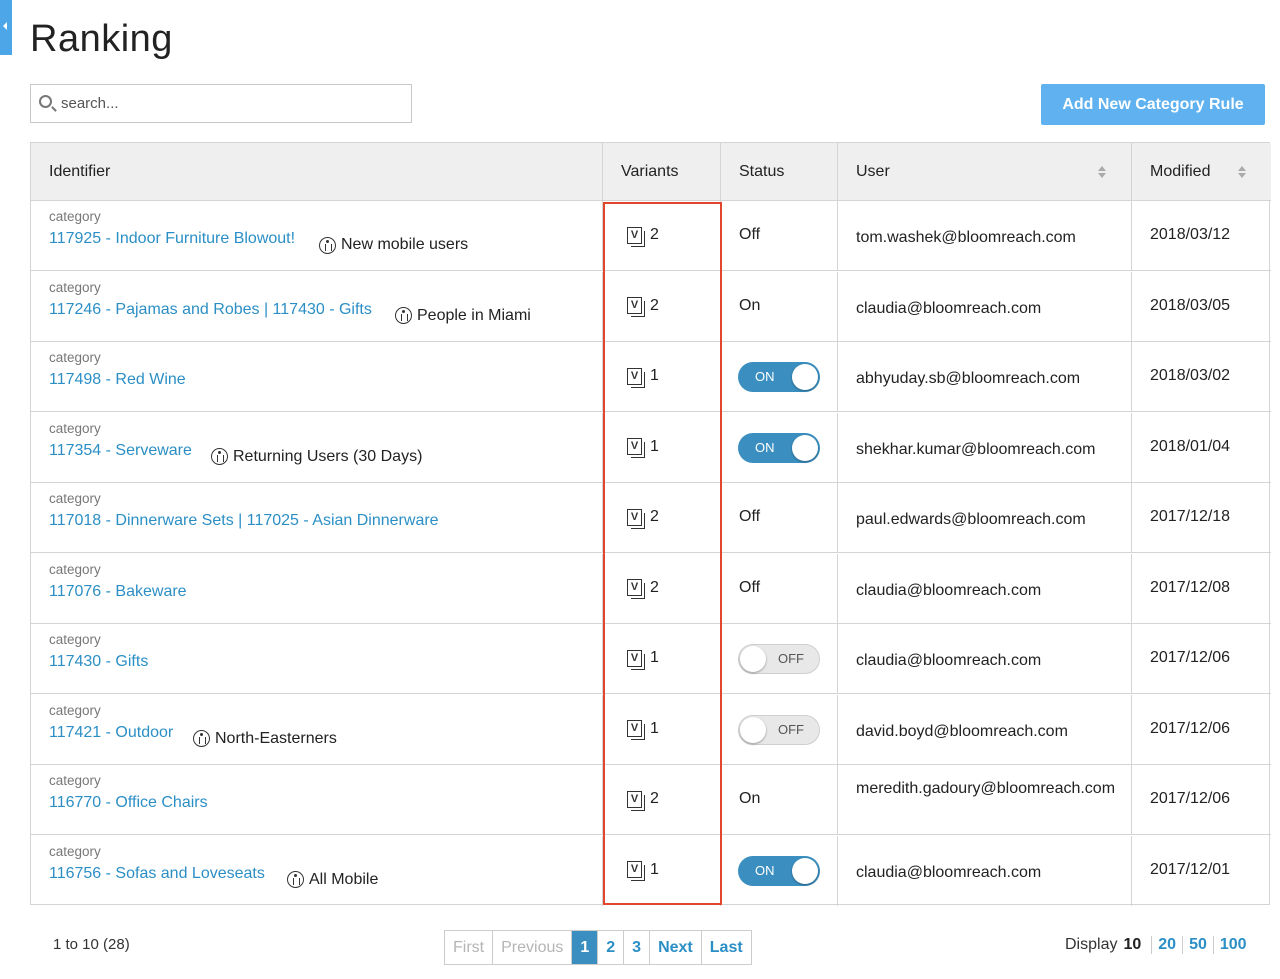  What do you see at coordinates (1197, 945) in the screenshot?
I see `page-size-option-50: 50` at bounding box center [1197, 945].